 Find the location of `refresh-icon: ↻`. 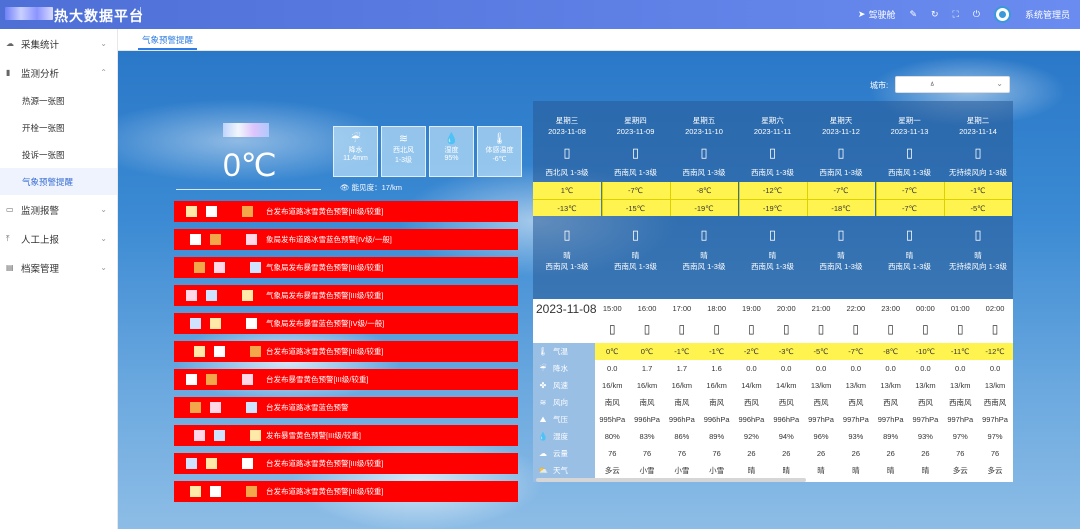

refresh-icon: ↻ is located at coordinates (935, 14).